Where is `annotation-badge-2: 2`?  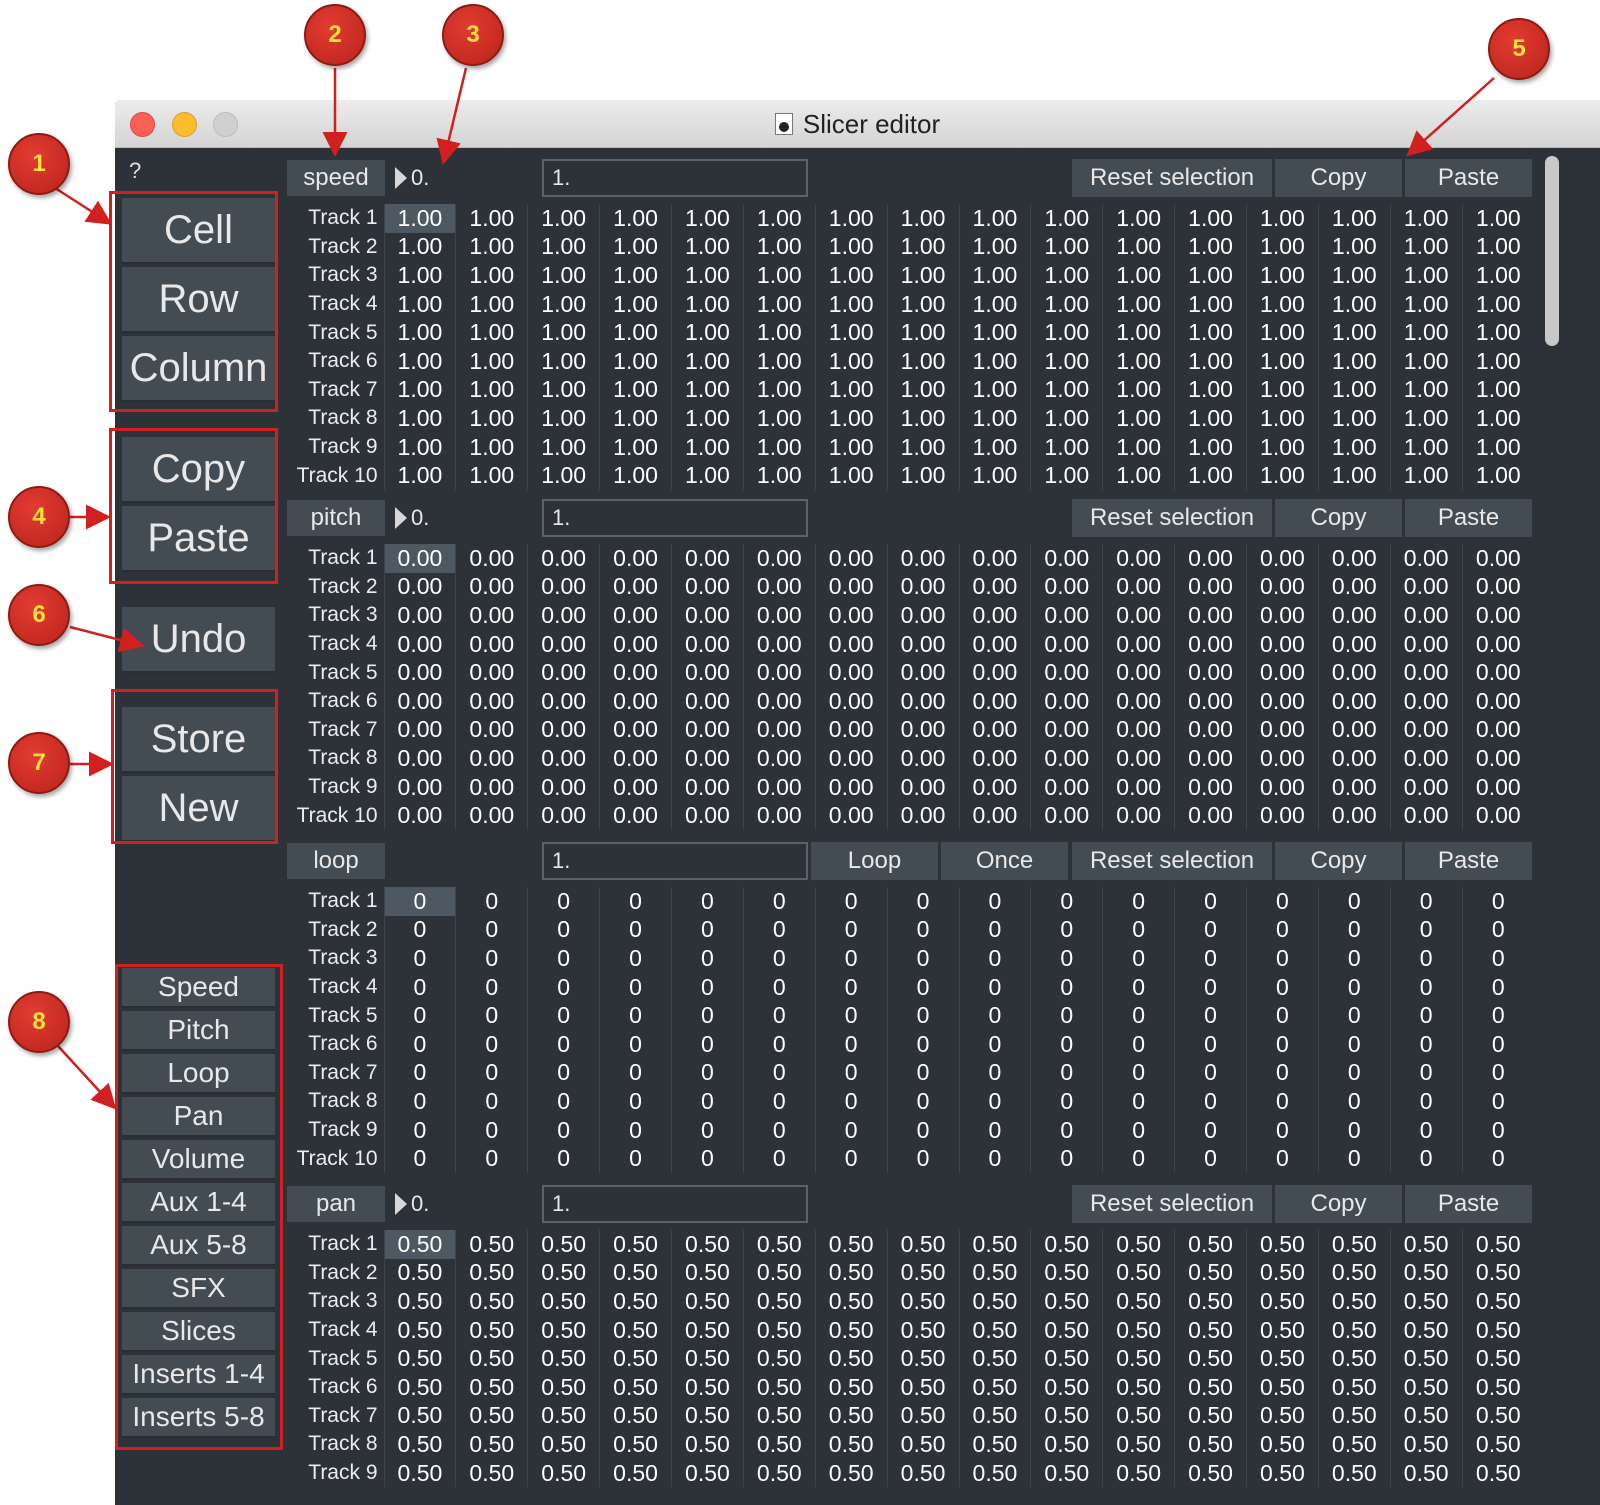 annotation-badge-2: 2 is located at coordinates (335, 35).